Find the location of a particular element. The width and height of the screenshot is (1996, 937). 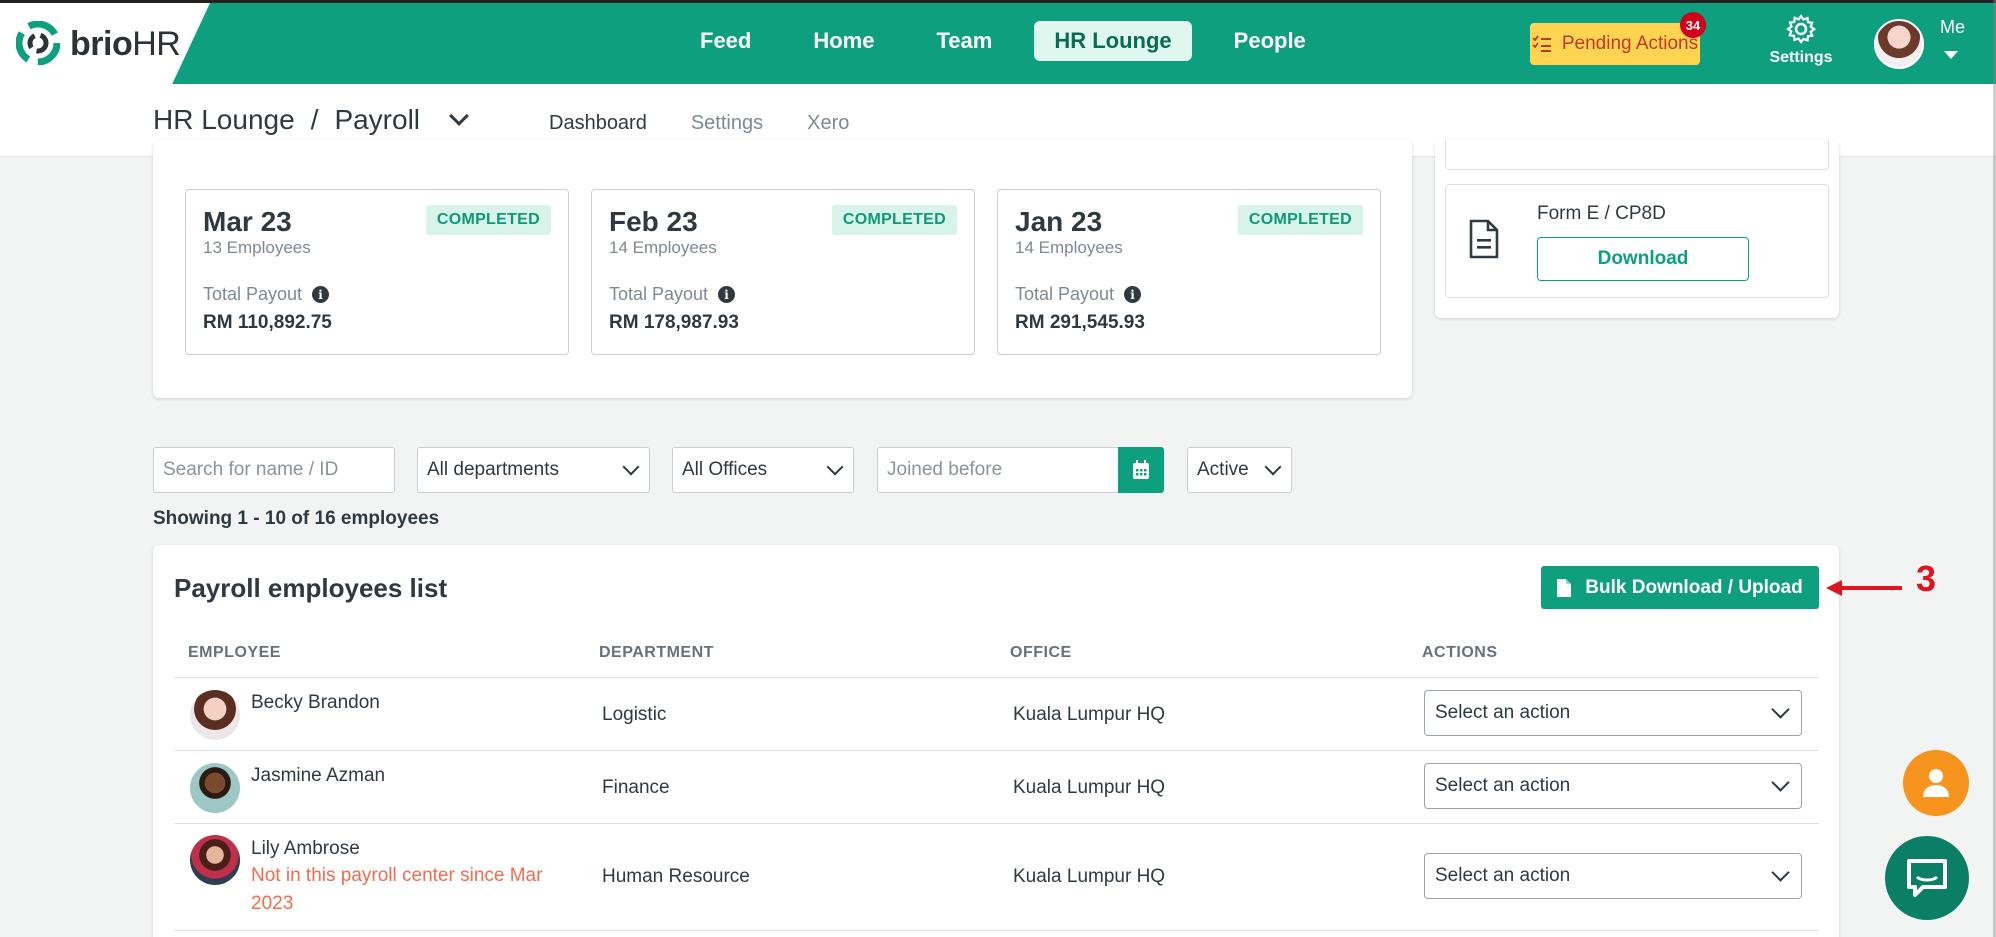

list-title: Payroll employees list is located at coordinates (311, 588).